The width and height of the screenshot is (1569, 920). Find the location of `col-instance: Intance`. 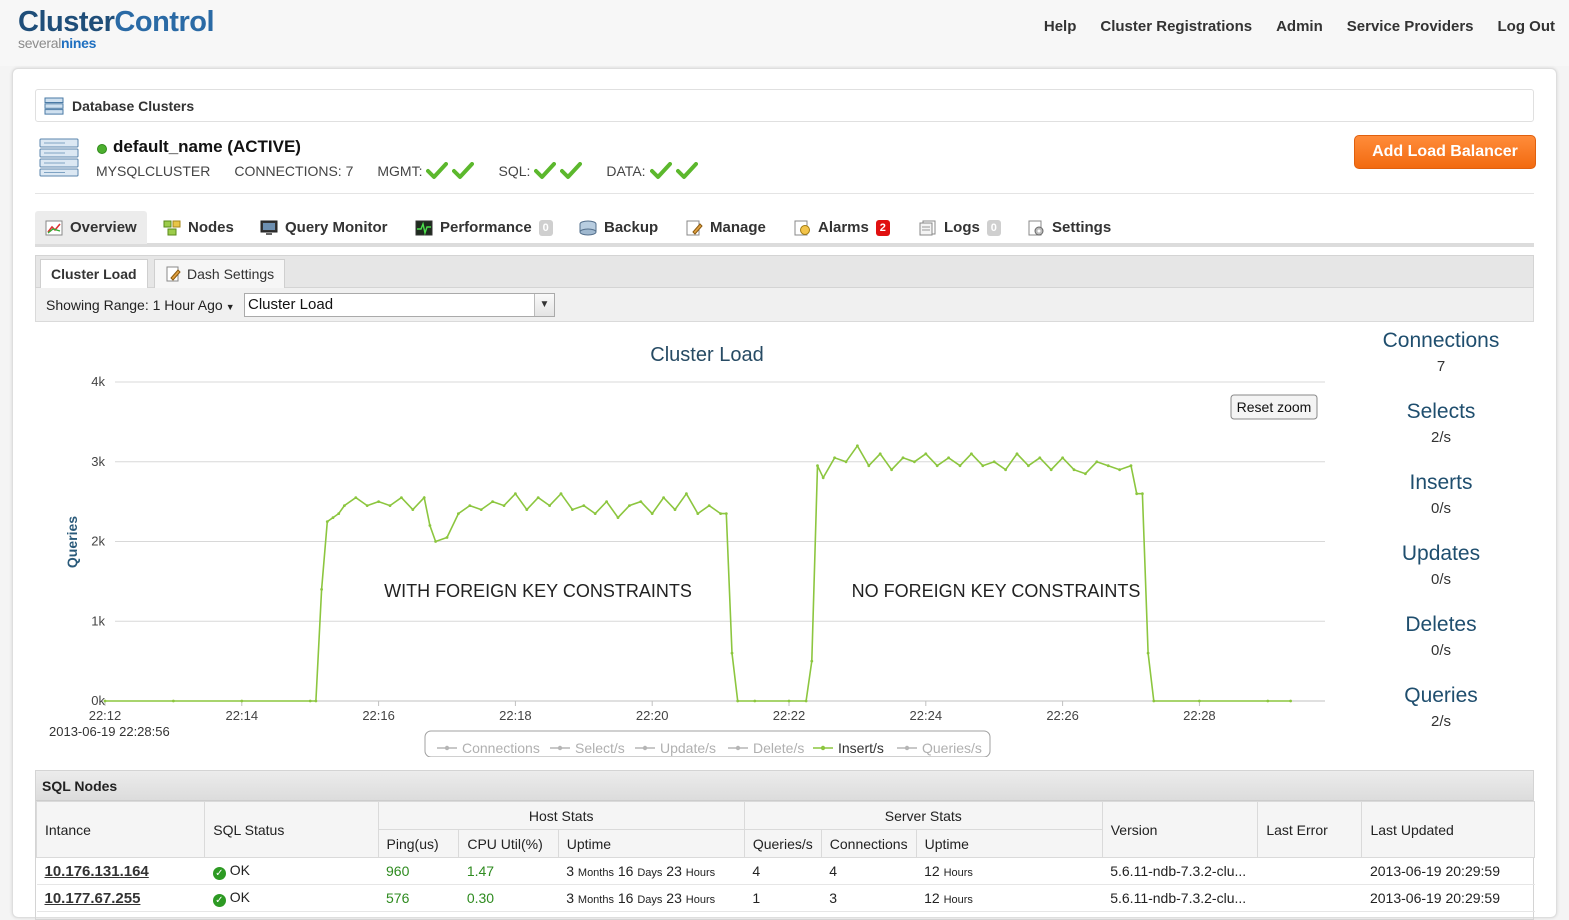

col-instance: Intance is located at coordinates (120, 829).